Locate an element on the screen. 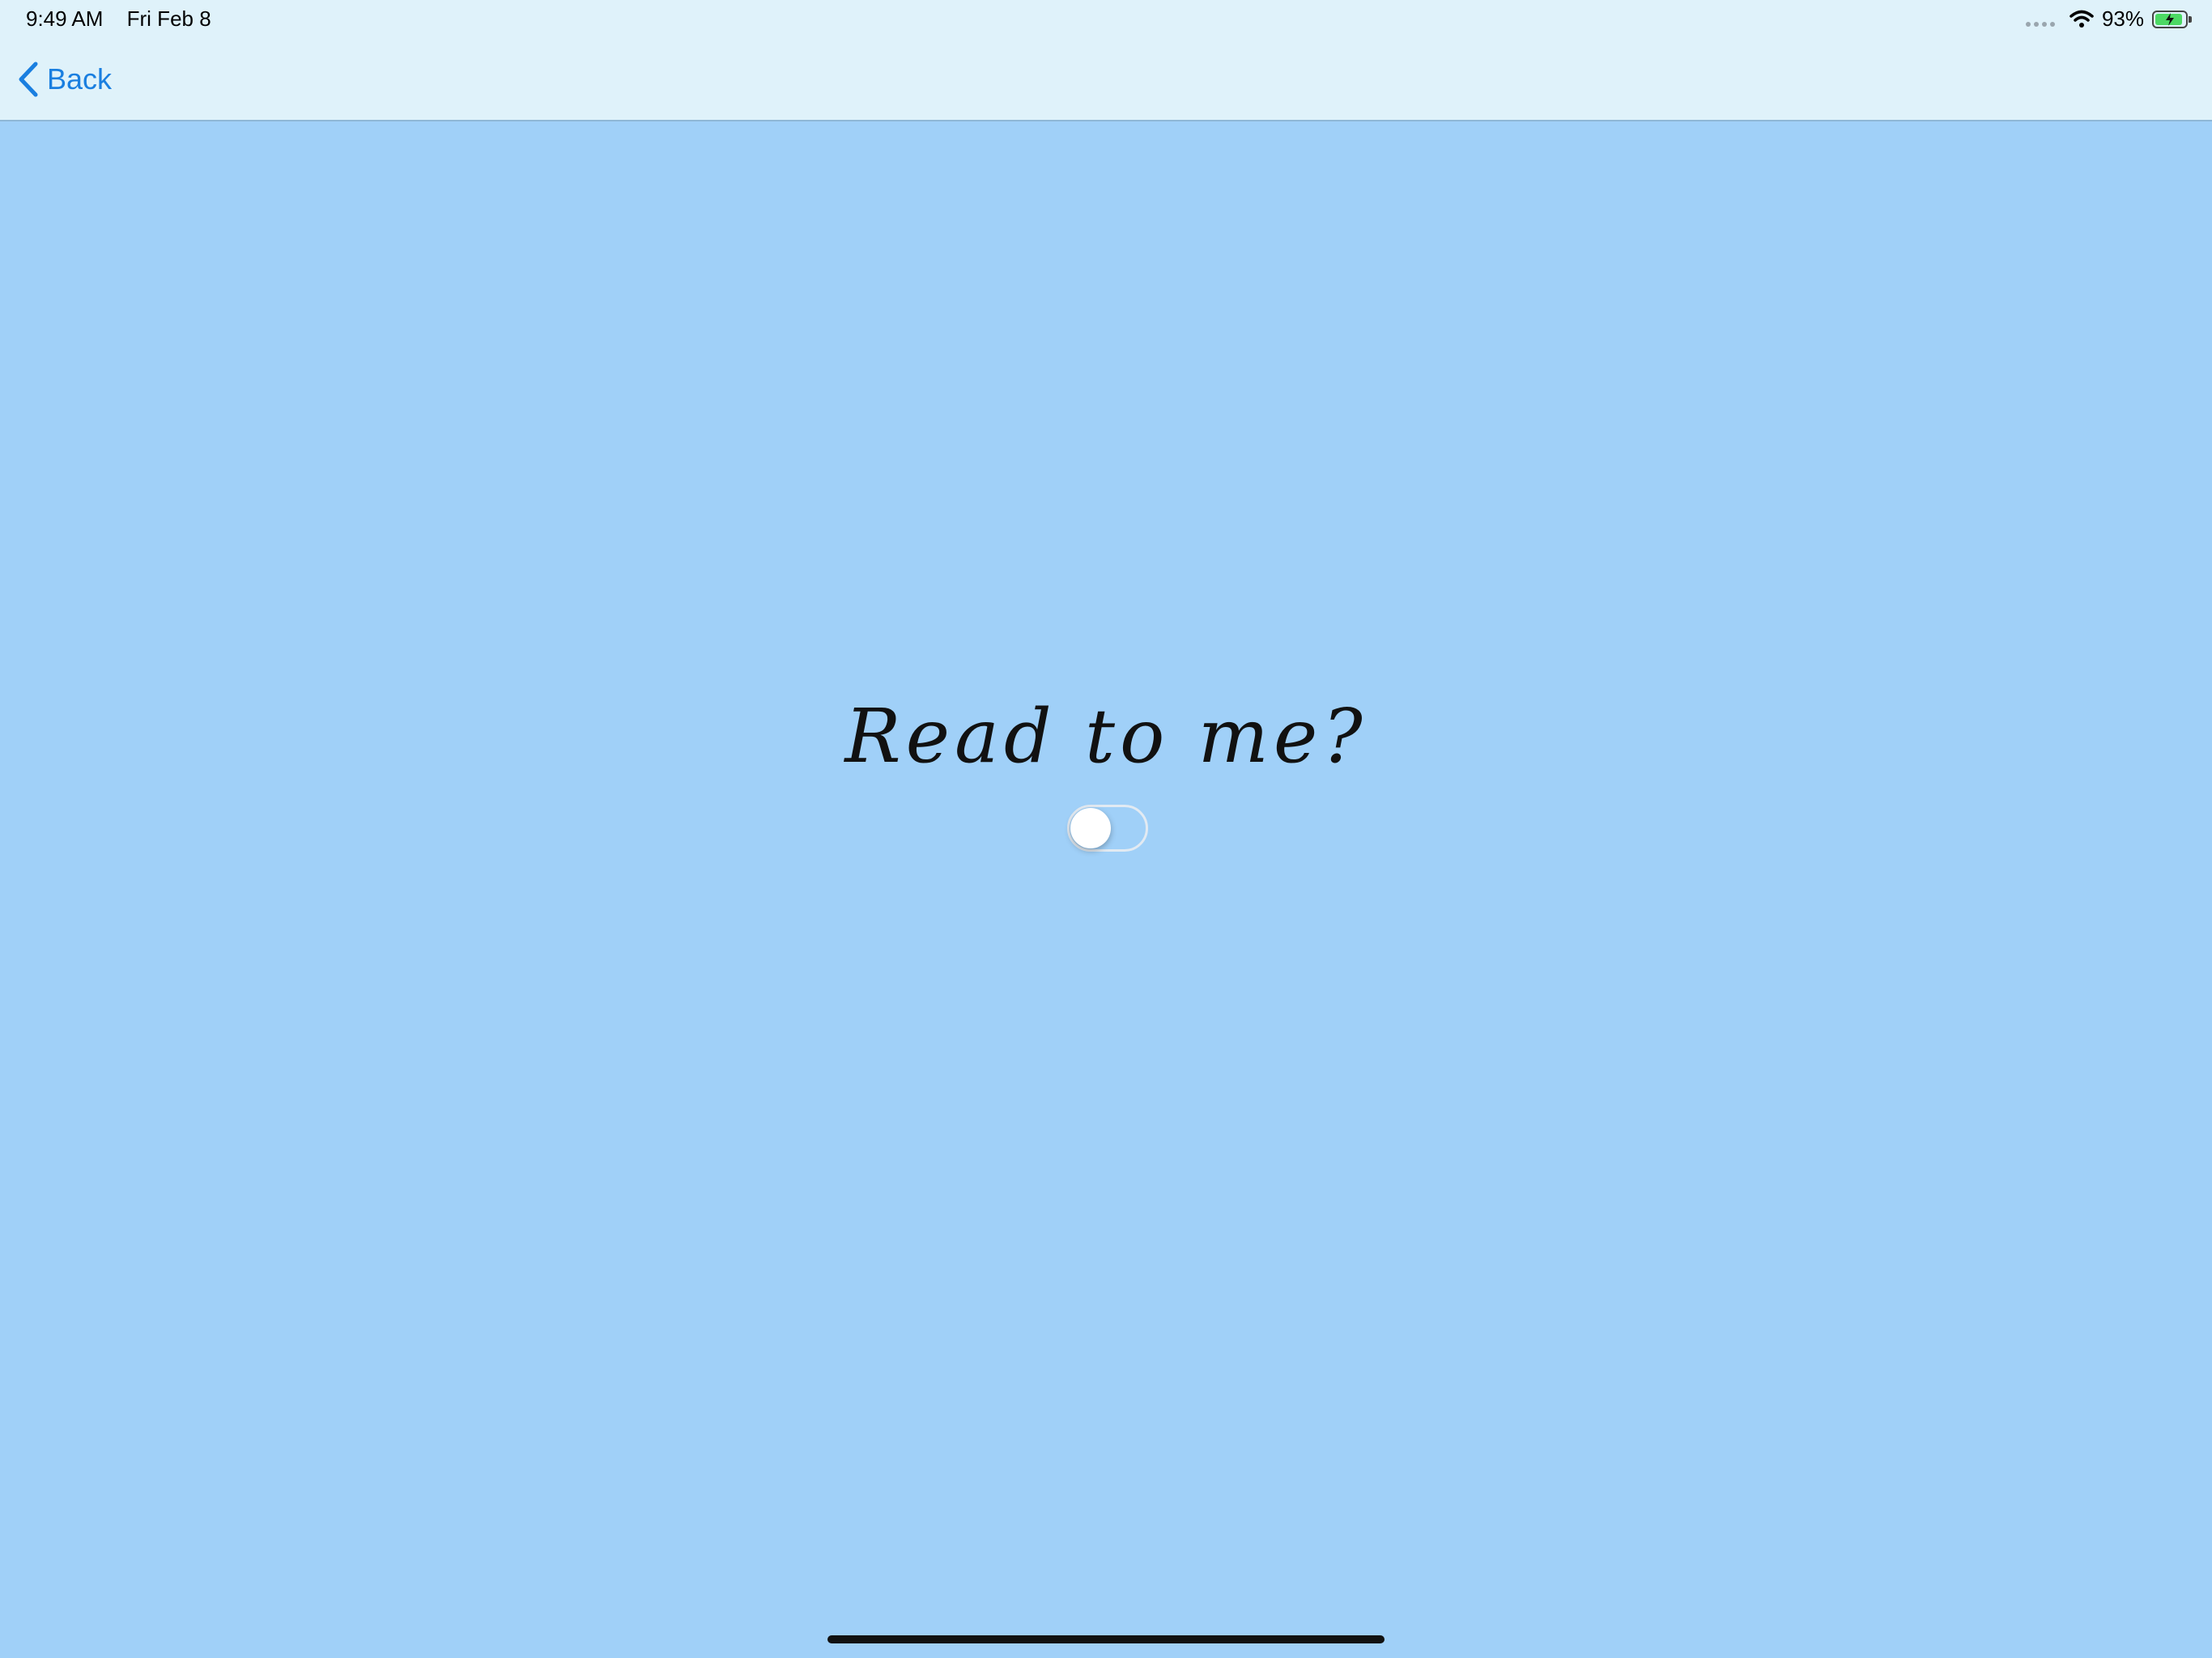 This screenshot has width=2212, height=1658. wifi-icon is located at coordinates (2082, 19).